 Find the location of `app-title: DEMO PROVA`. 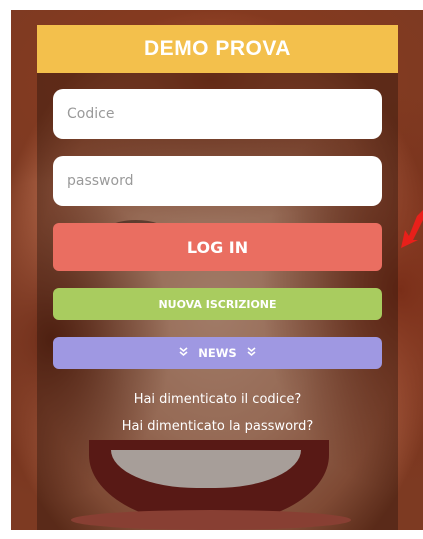

app-title: DEMO PROVA is located at coordinates (217, 48).